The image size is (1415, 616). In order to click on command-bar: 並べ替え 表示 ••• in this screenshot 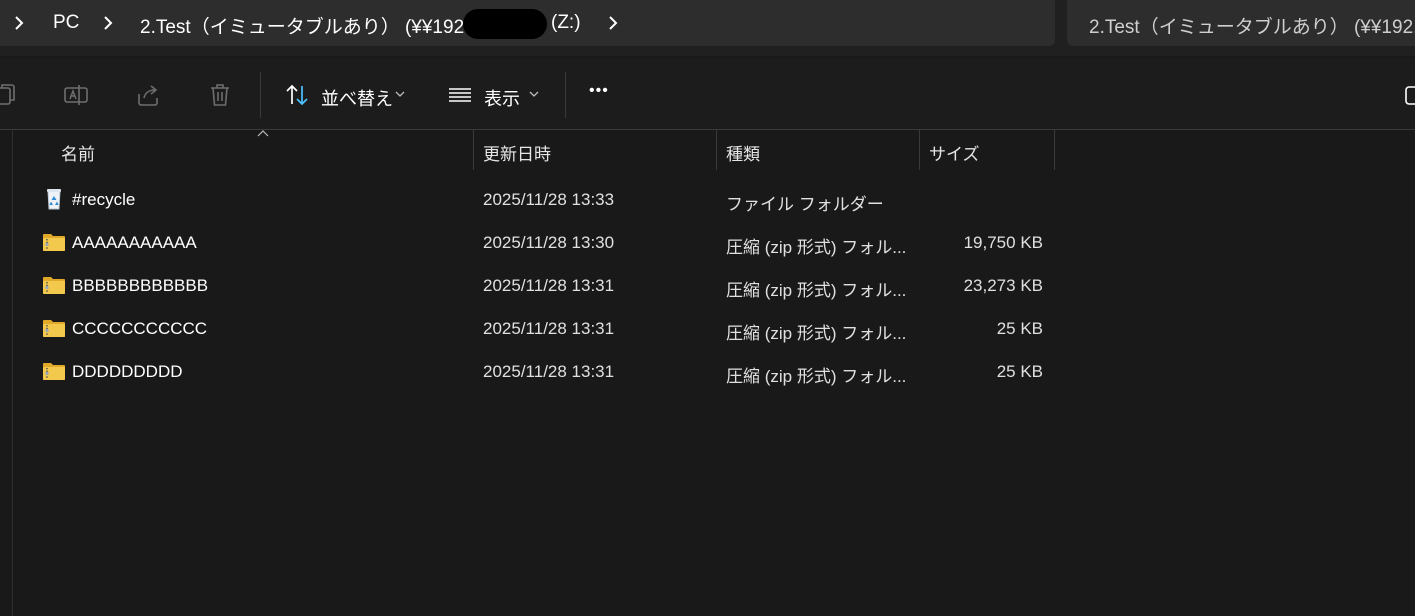, I will do `click(707, 94)`.